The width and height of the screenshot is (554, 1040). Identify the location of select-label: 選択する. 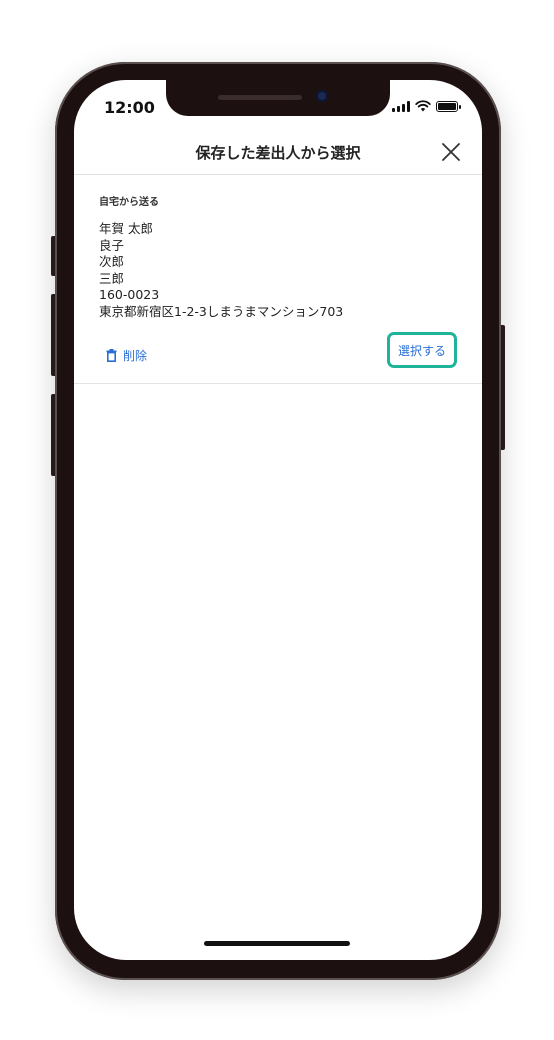
(421, 350).